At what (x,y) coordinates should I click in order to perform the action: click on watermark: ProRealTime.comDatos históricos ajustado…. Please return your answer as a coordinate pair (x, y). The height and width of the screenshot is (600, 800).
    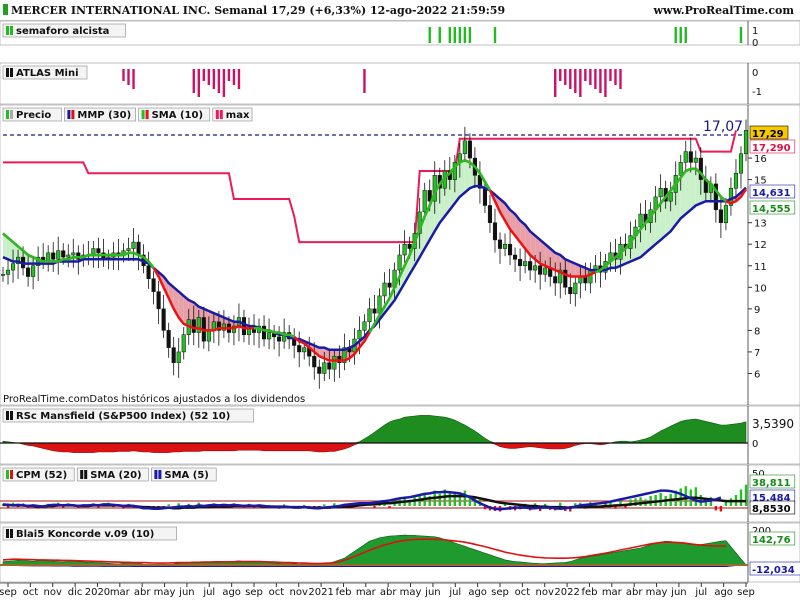
    Looking at the image, I should click on (154, 399).